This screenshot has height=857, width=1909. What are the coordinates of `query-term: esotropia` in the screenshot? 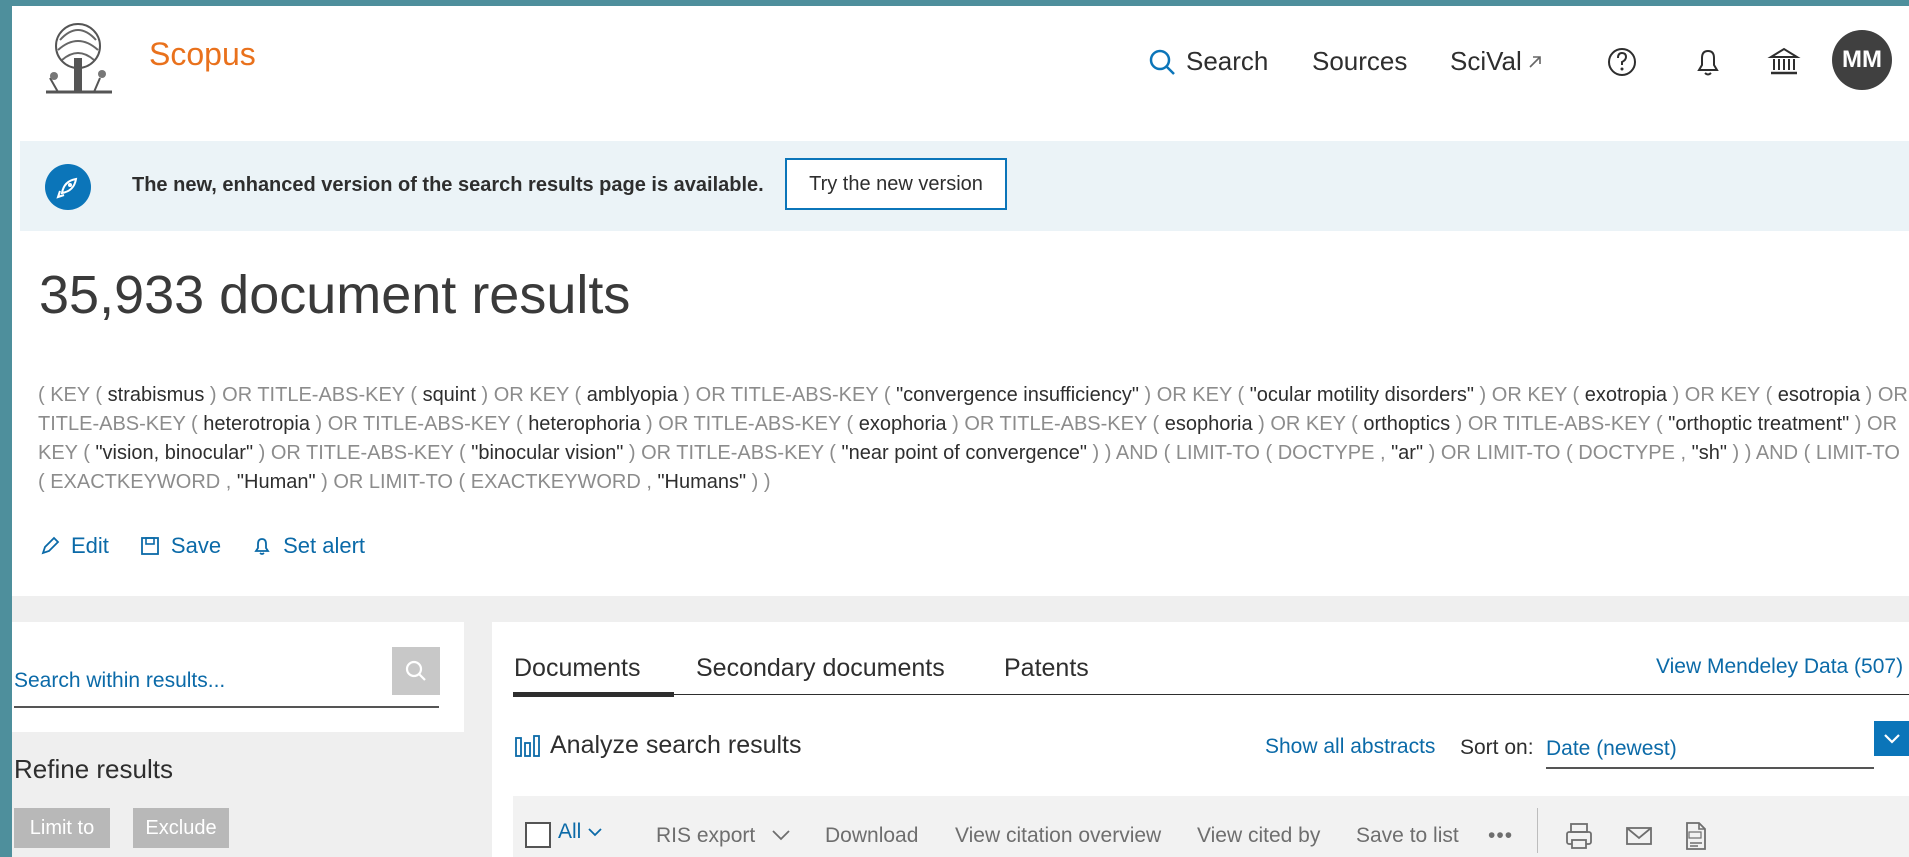 It's located at (1819, 395).